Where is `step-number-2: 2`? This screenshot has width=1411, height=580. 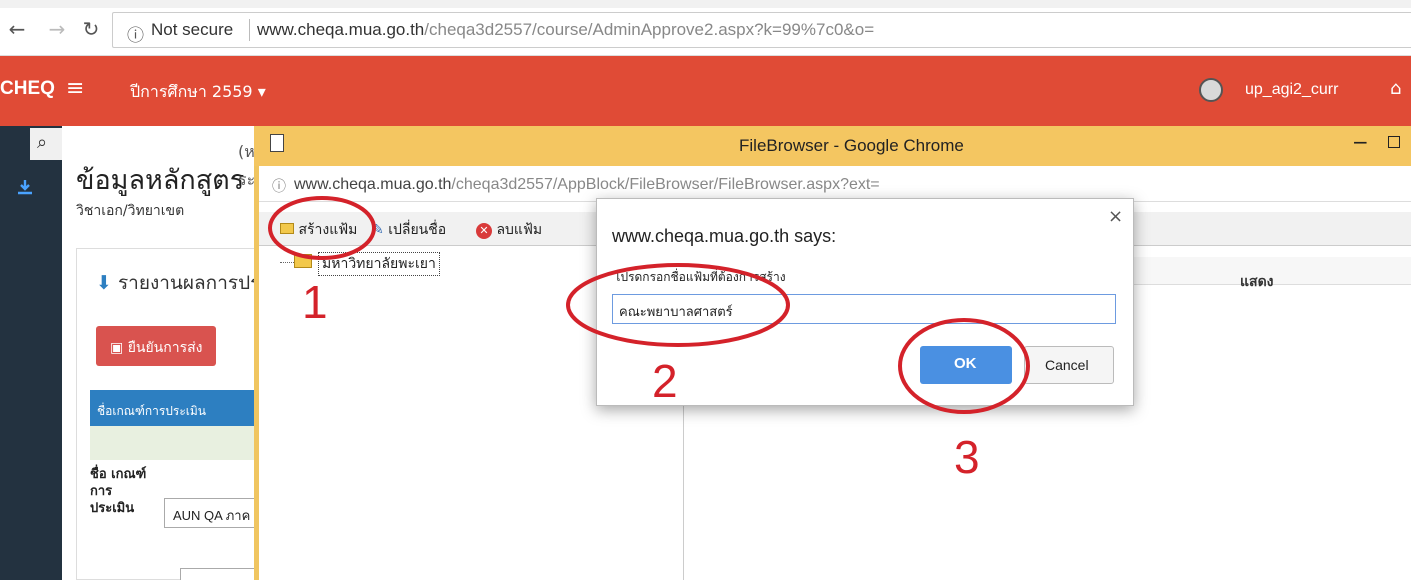
step-number-2: 2 is located at coordinates (665, 381).